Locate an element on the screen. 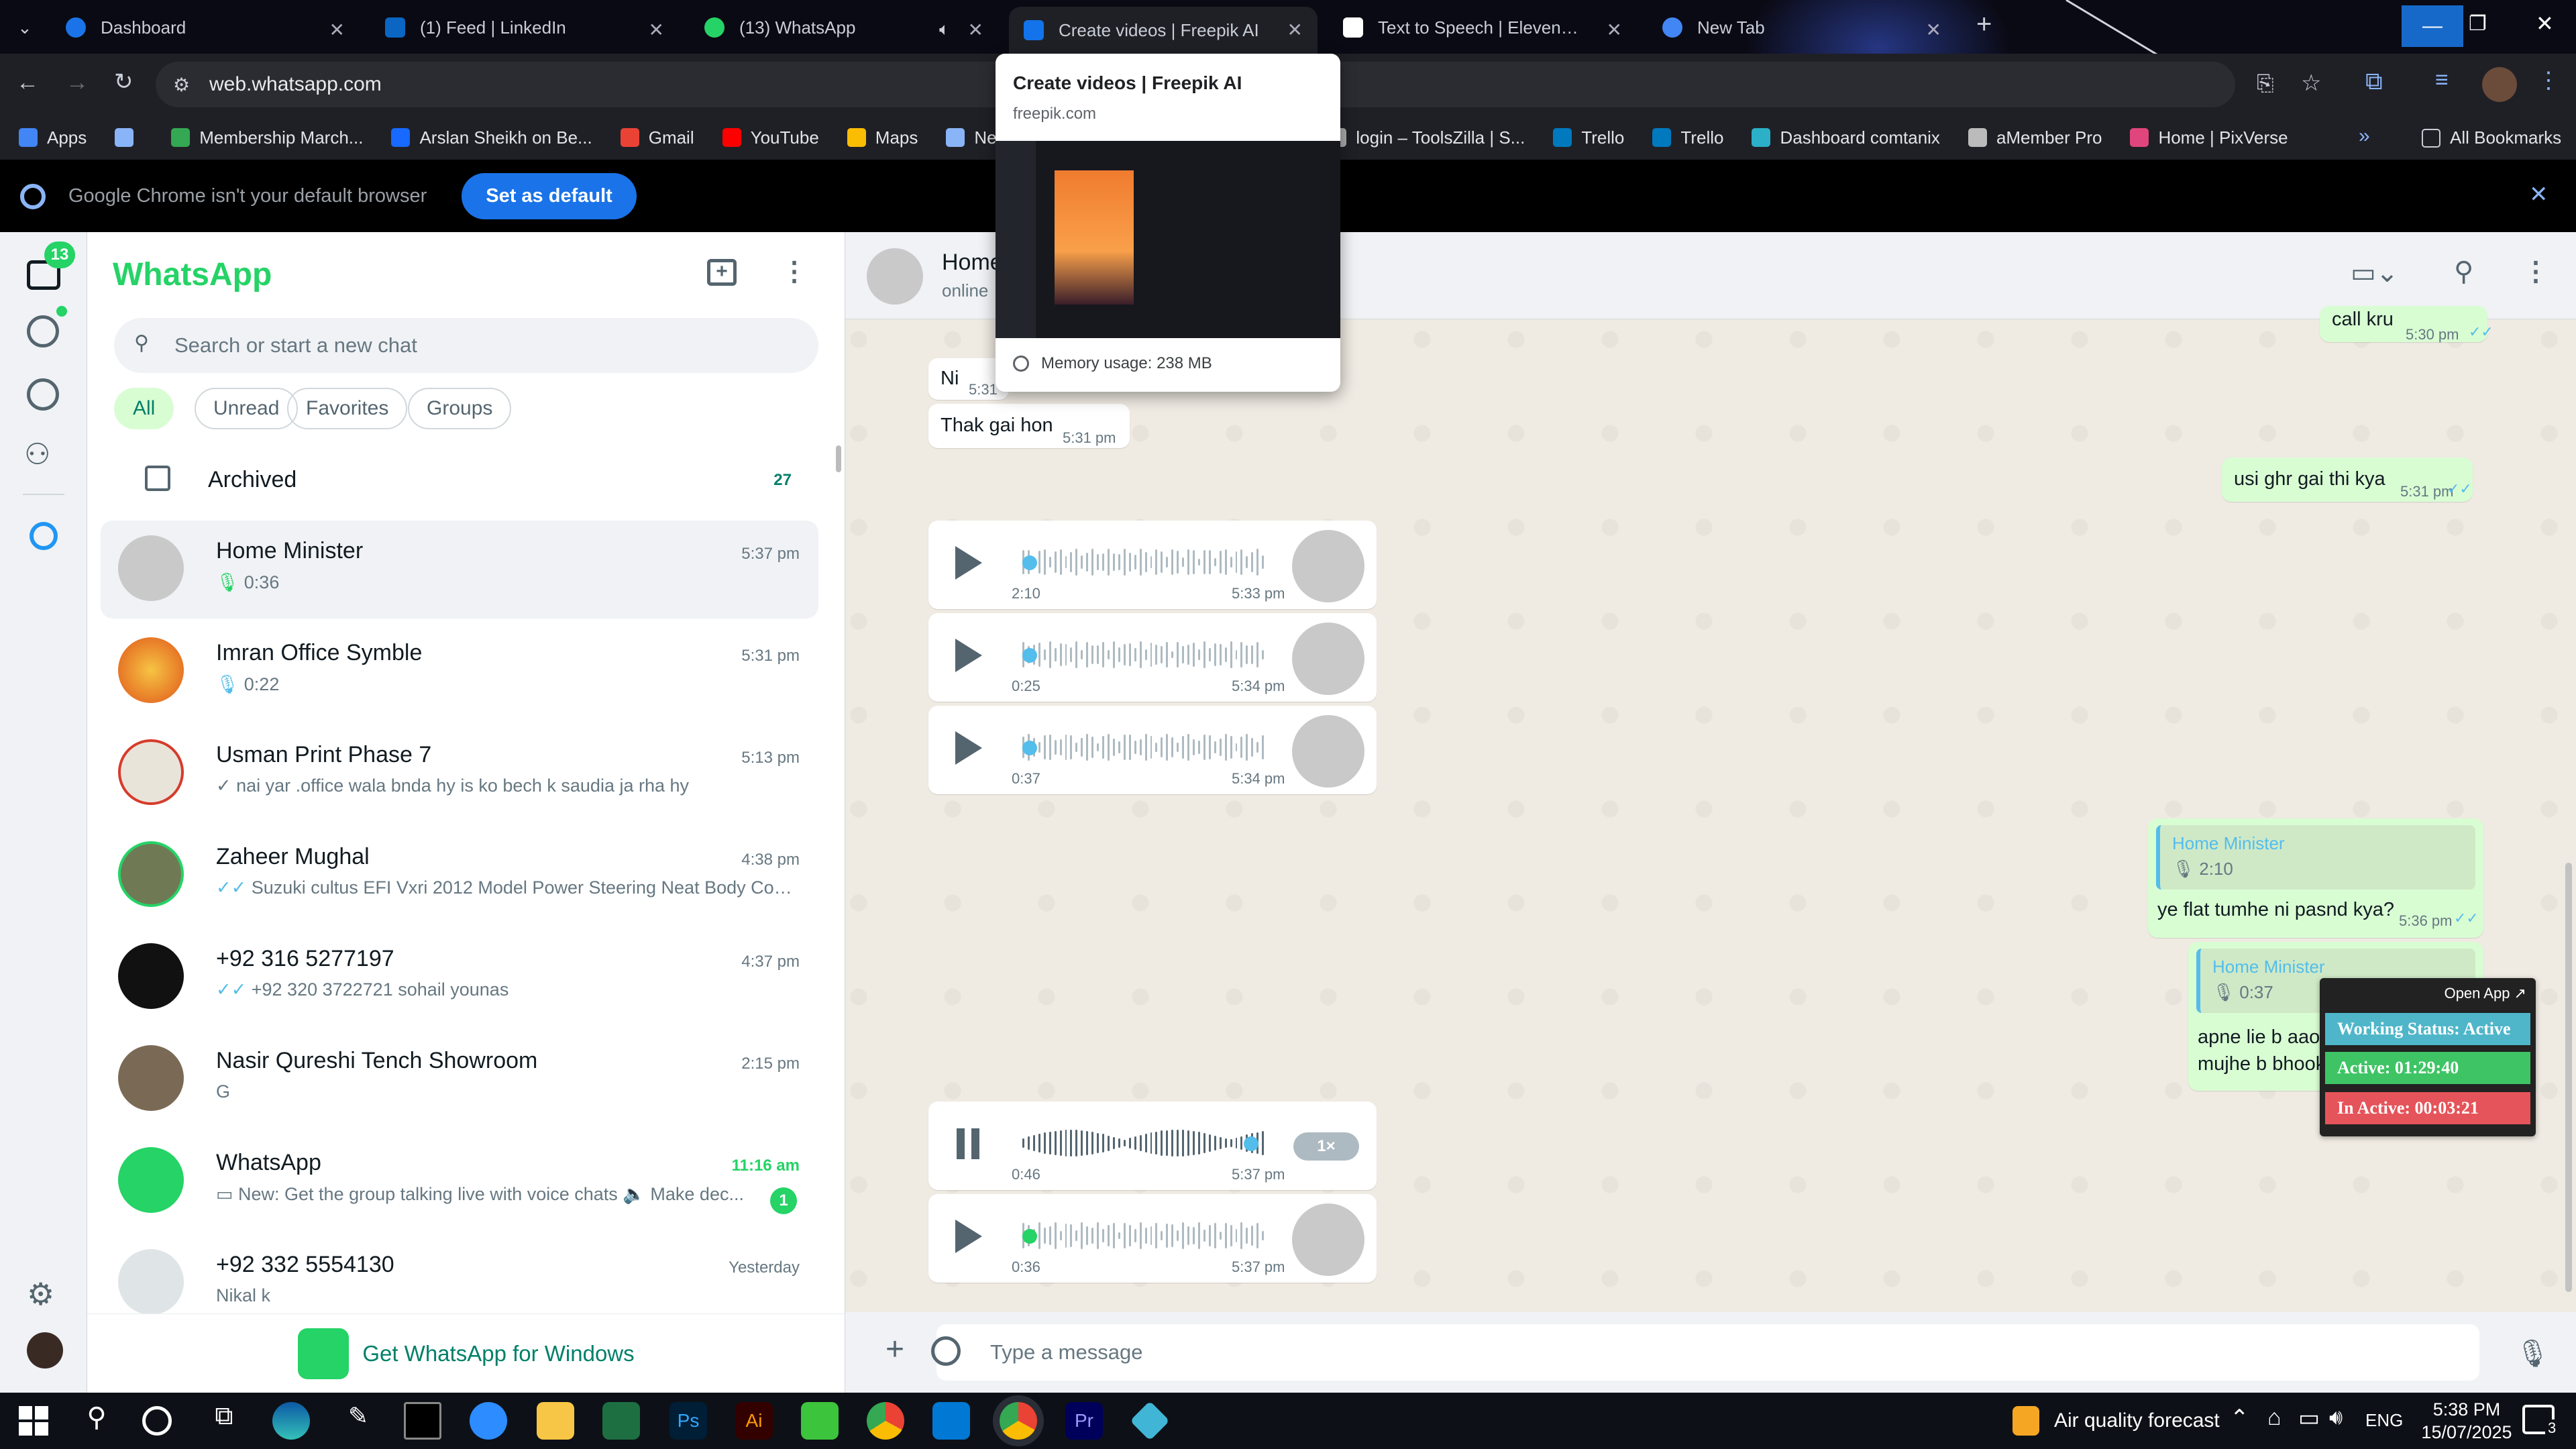 This screenshot has height=1449, width=2576. weather-widget: Air quality forecast is located at coordinates (2116, 1421).